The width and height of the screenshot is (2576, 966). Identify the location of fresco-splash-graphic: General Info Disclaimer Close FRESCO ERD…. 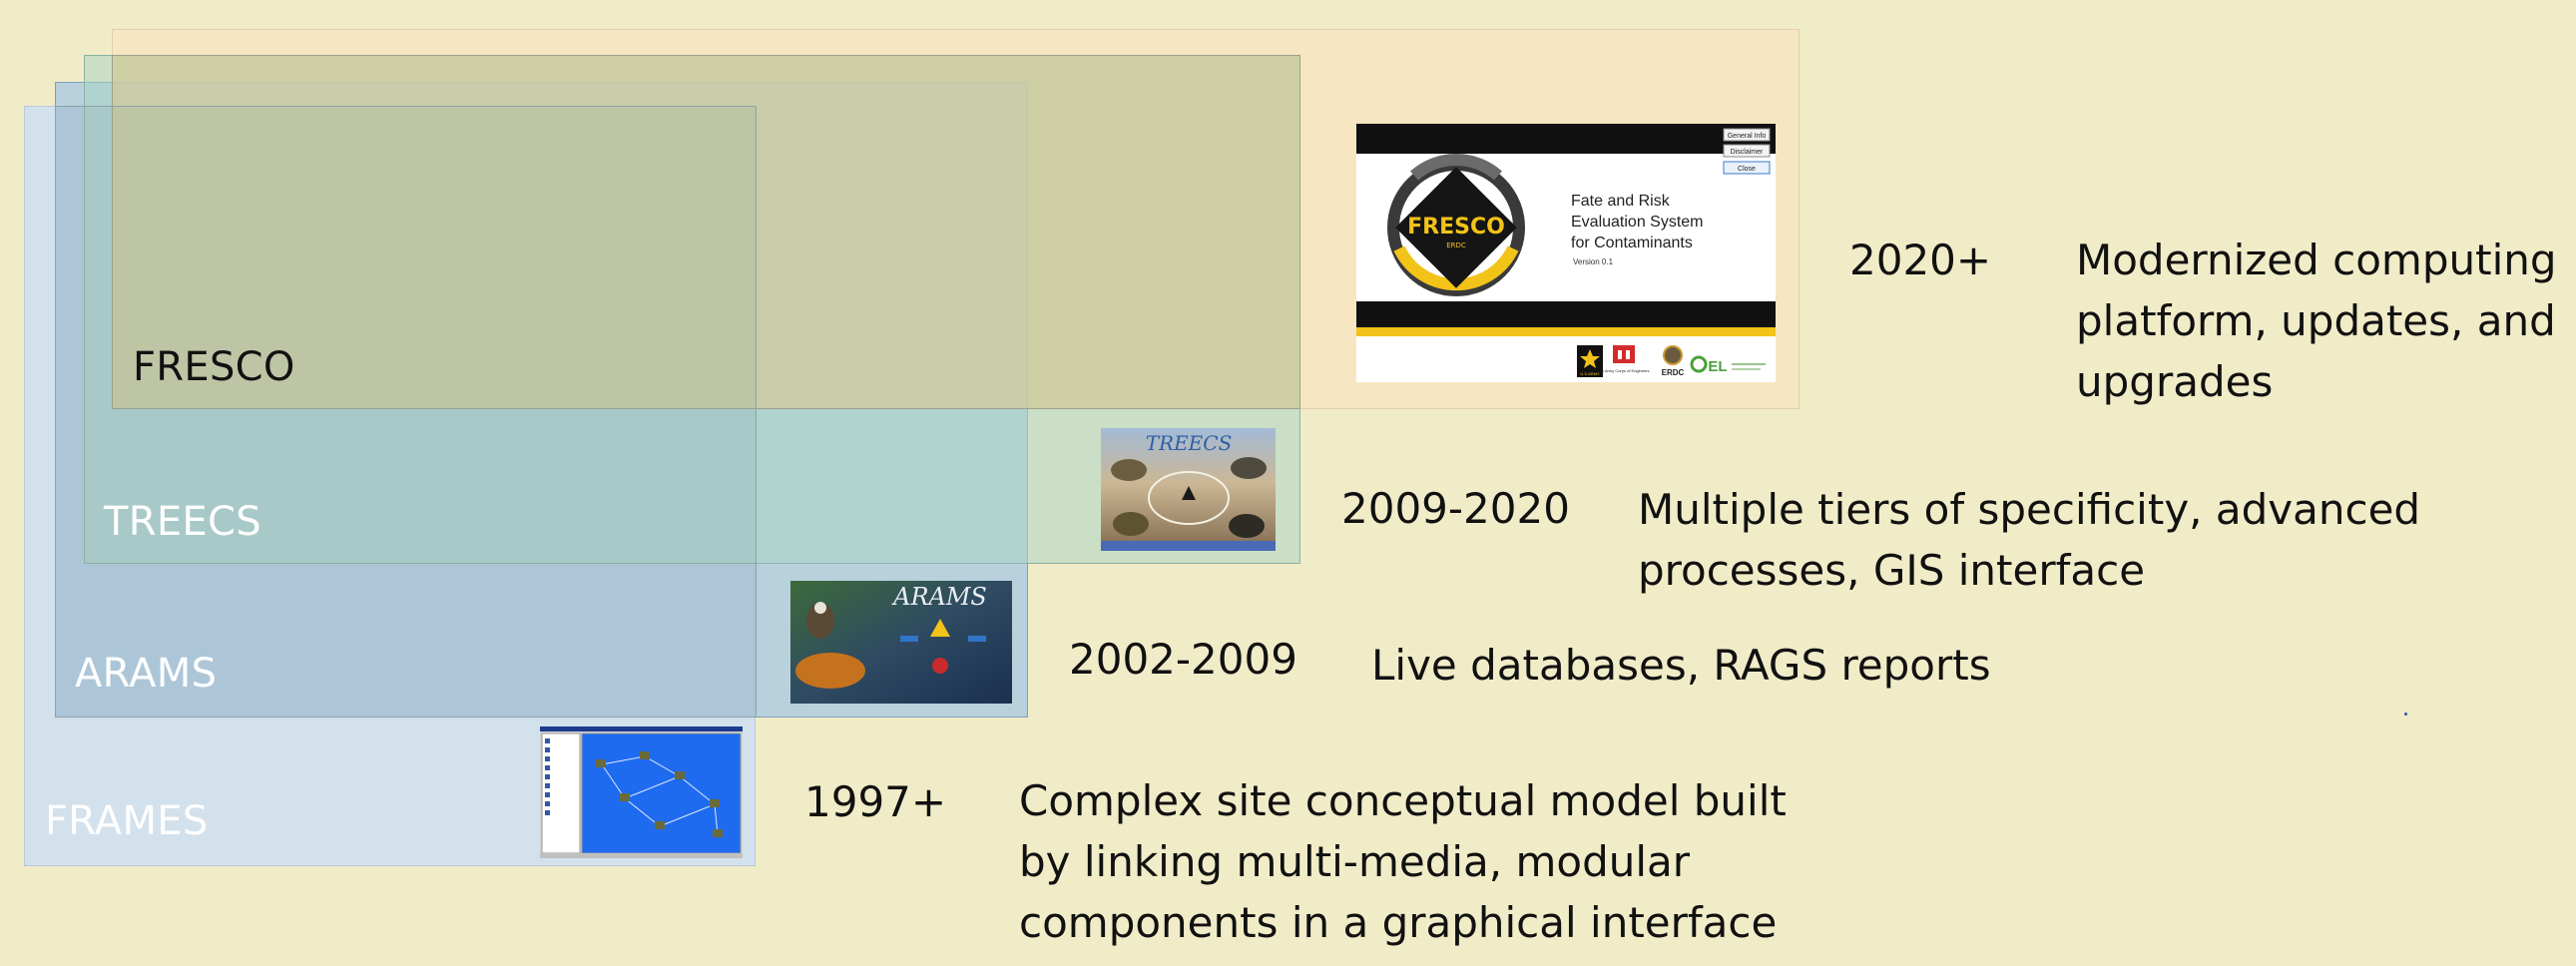
(1566, 253).